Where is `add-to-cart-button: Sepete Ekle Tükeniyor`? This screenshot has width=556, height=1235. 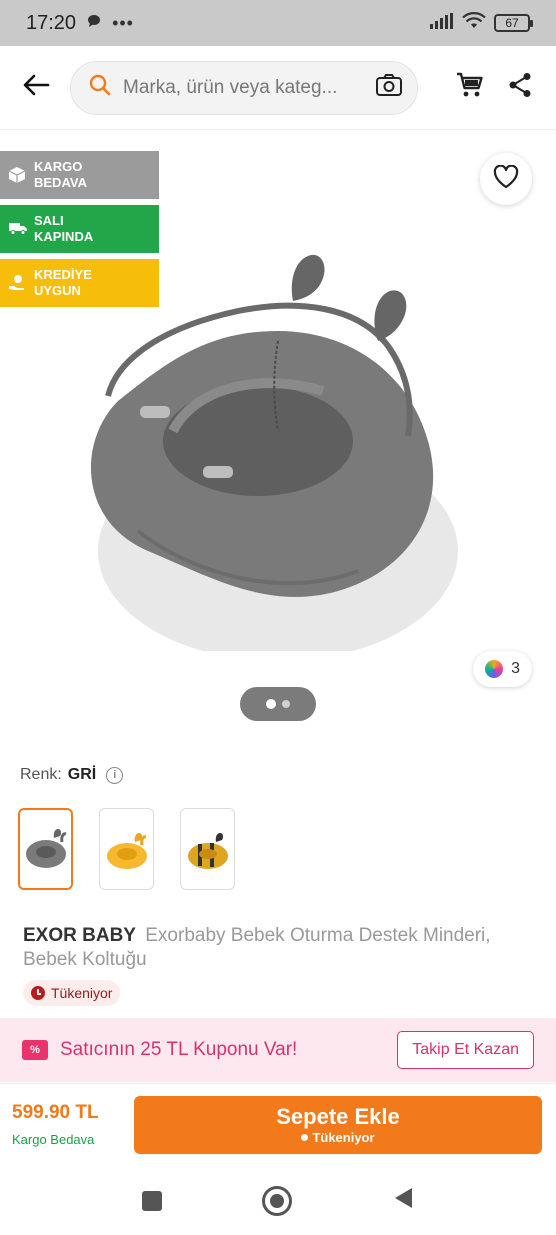 add-to-cart-button: Sepete Ekle Tükeniyor is located at coordinates (338, 1124).